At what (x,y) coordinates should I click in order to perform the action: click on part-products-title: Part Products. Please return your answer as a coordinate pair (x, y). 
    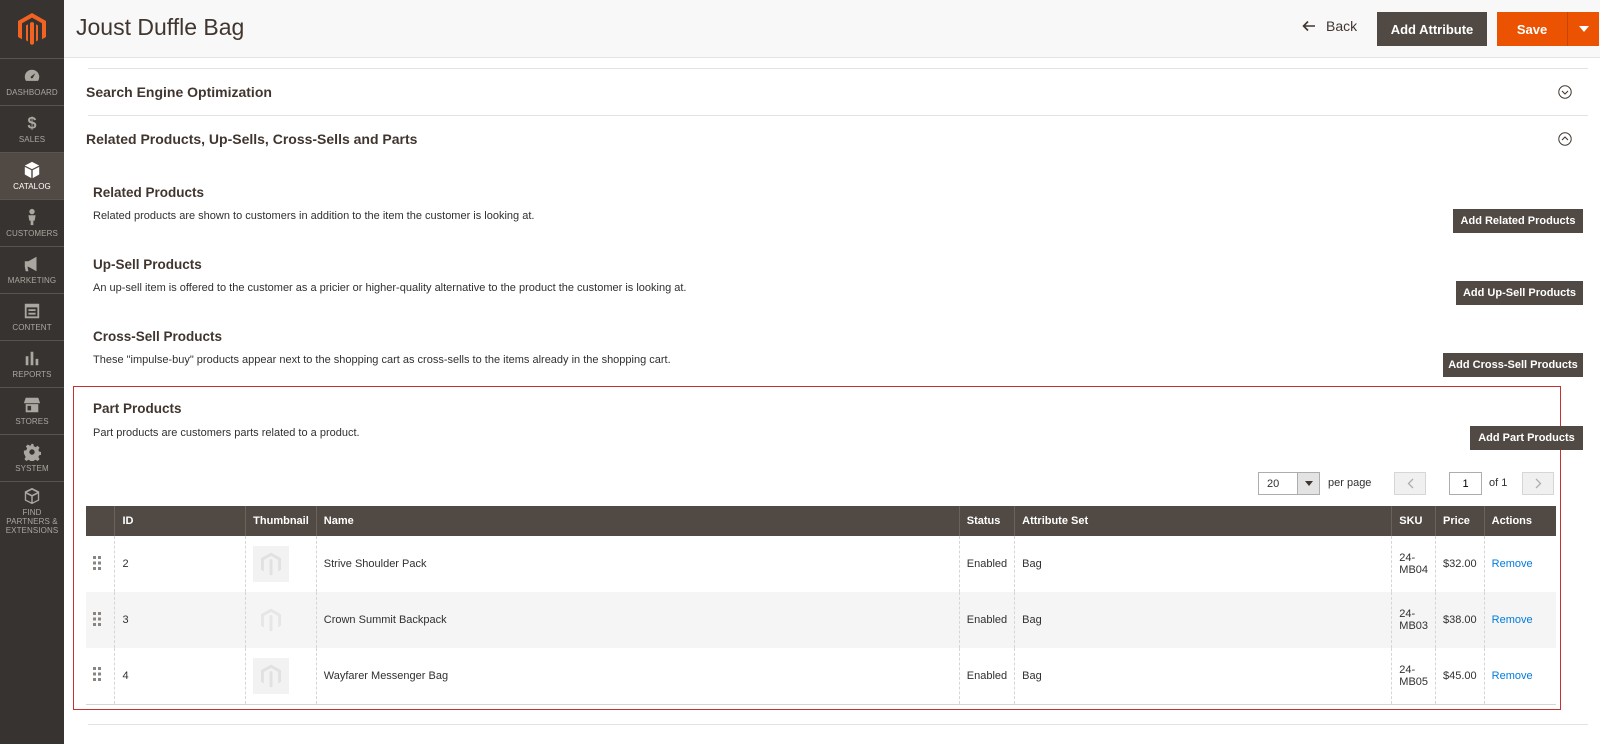
    Looking at the image, I should click on (137, 408).